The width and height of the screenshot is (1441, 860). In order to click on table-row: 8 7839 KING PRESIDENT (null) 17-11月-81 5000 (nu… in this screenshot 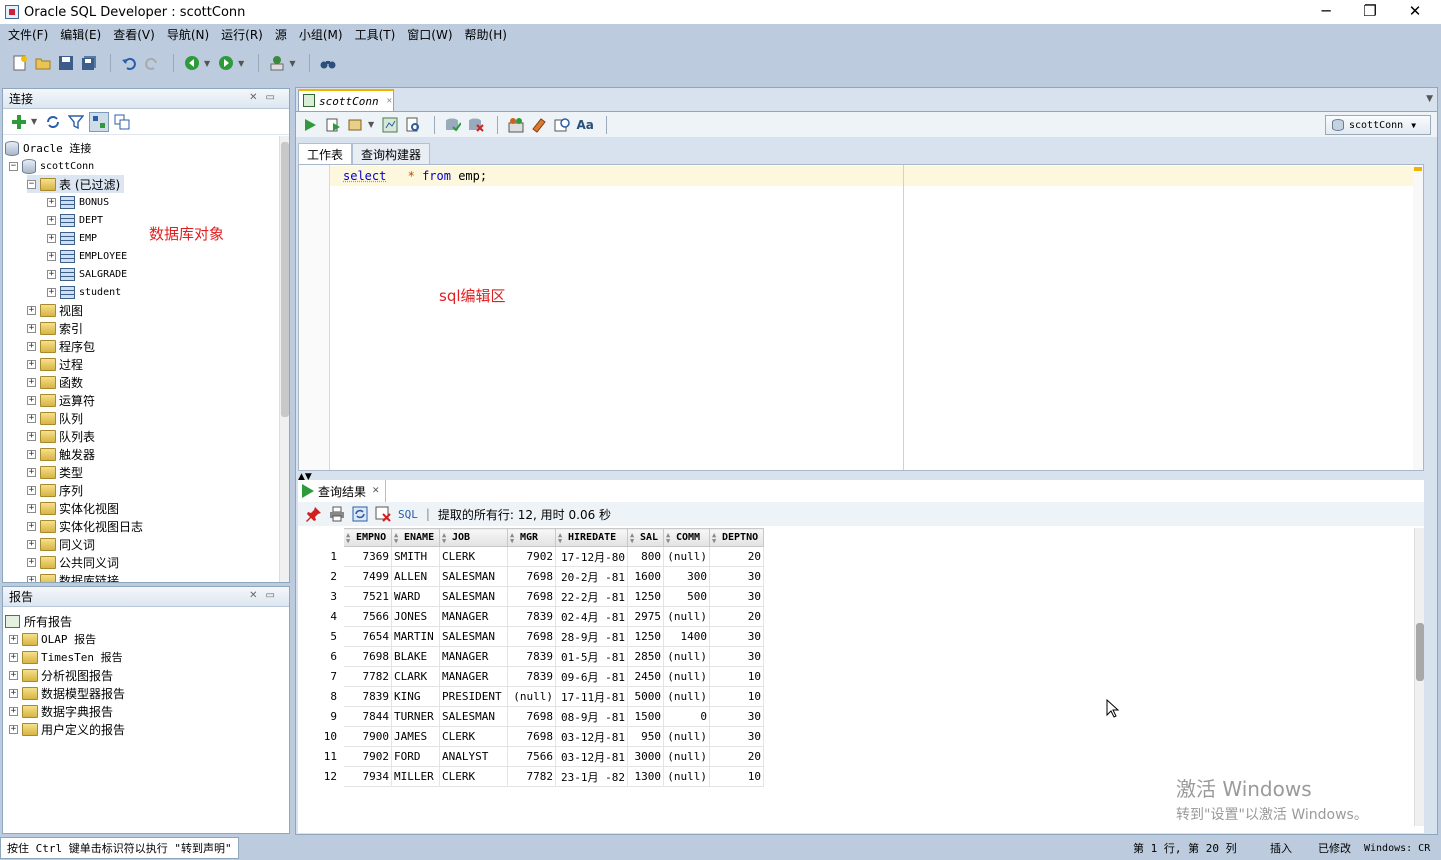, I will do `click(531, 696)`.